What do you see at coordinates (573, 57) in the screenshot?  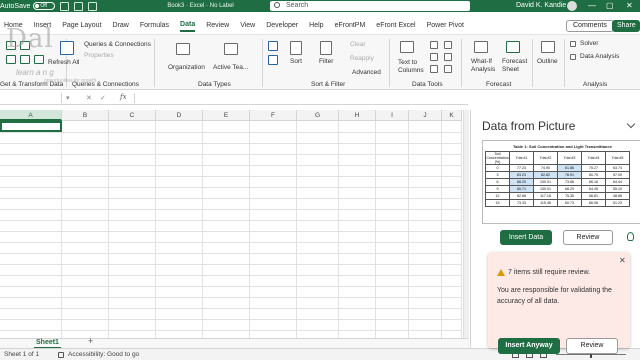 I see `data-analysis-icon` at bounding box center [573, 57].